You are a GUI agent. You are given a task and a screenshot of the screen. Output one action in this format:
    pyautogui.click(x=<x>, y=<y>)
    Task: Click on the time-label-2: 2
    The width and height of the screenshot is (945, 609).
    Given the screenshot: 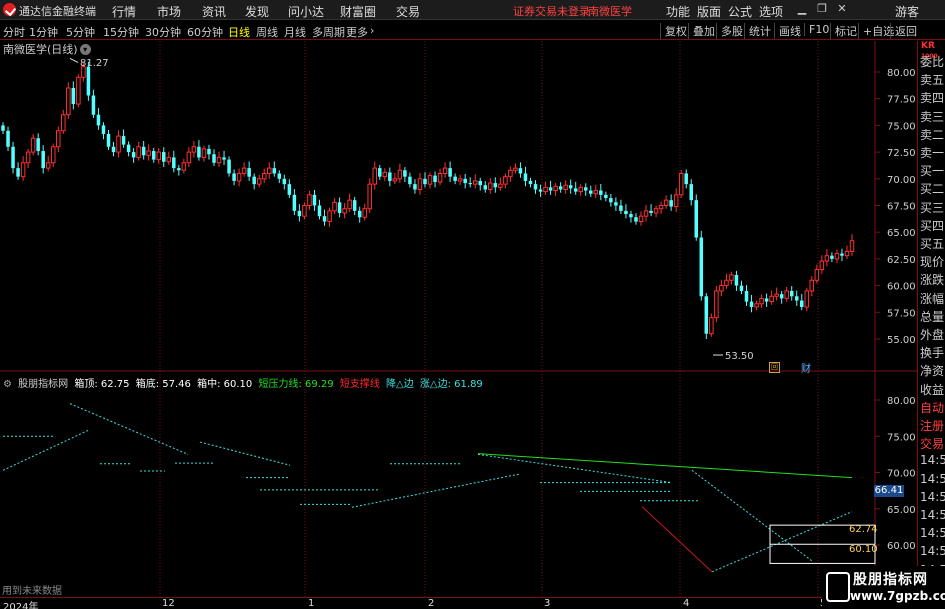 What is the action you would take?
    pyautogui.click(x=431, y=603)
    